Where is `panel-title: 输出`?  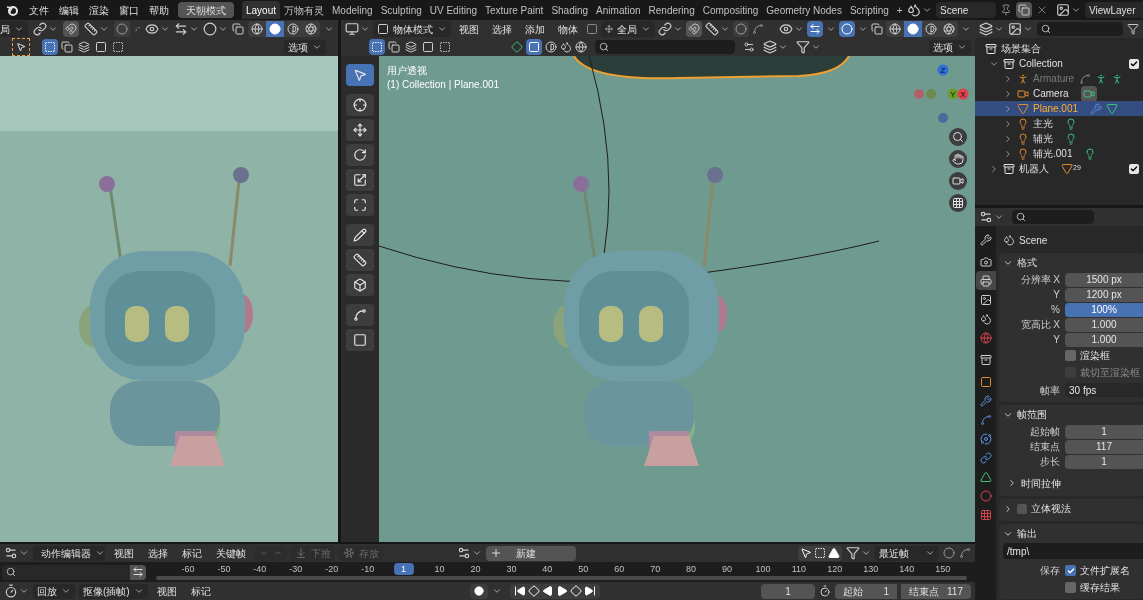 panel-title: 输出 is located at coordinates (1027, 534).